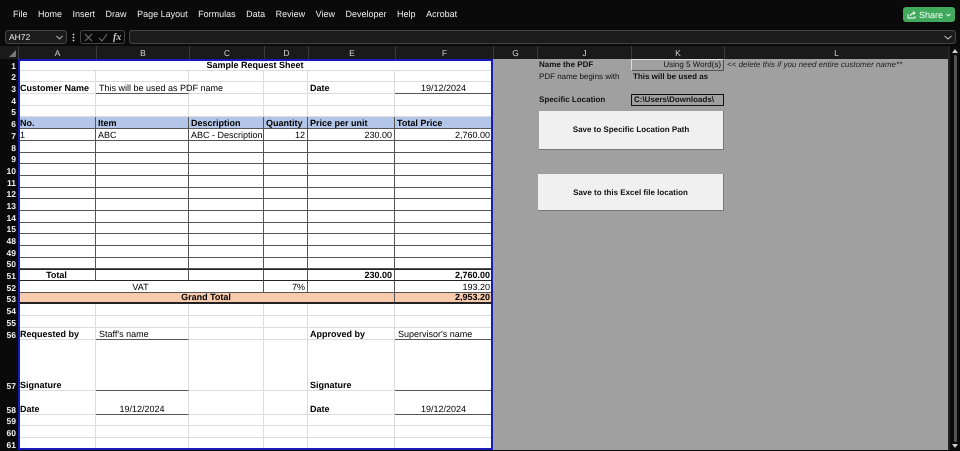  I want to click on menu-item: Review, so click(291, 14).